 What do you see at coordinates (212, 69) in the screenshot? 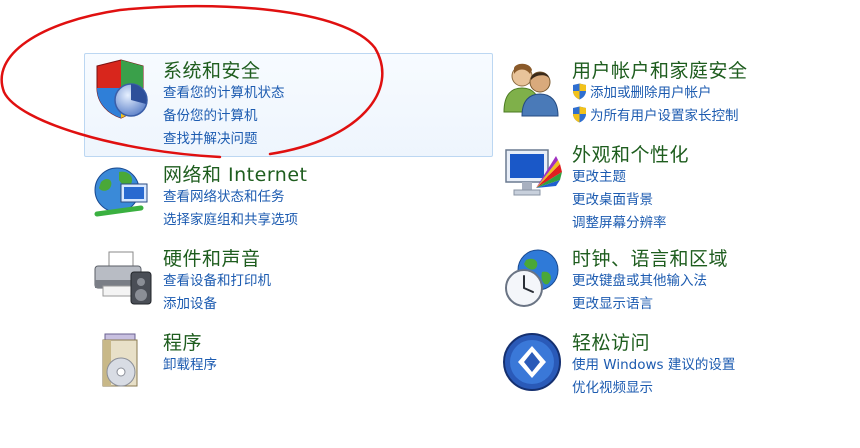
I see `category-title: 系统和安全` at bounding box center [212, 69].